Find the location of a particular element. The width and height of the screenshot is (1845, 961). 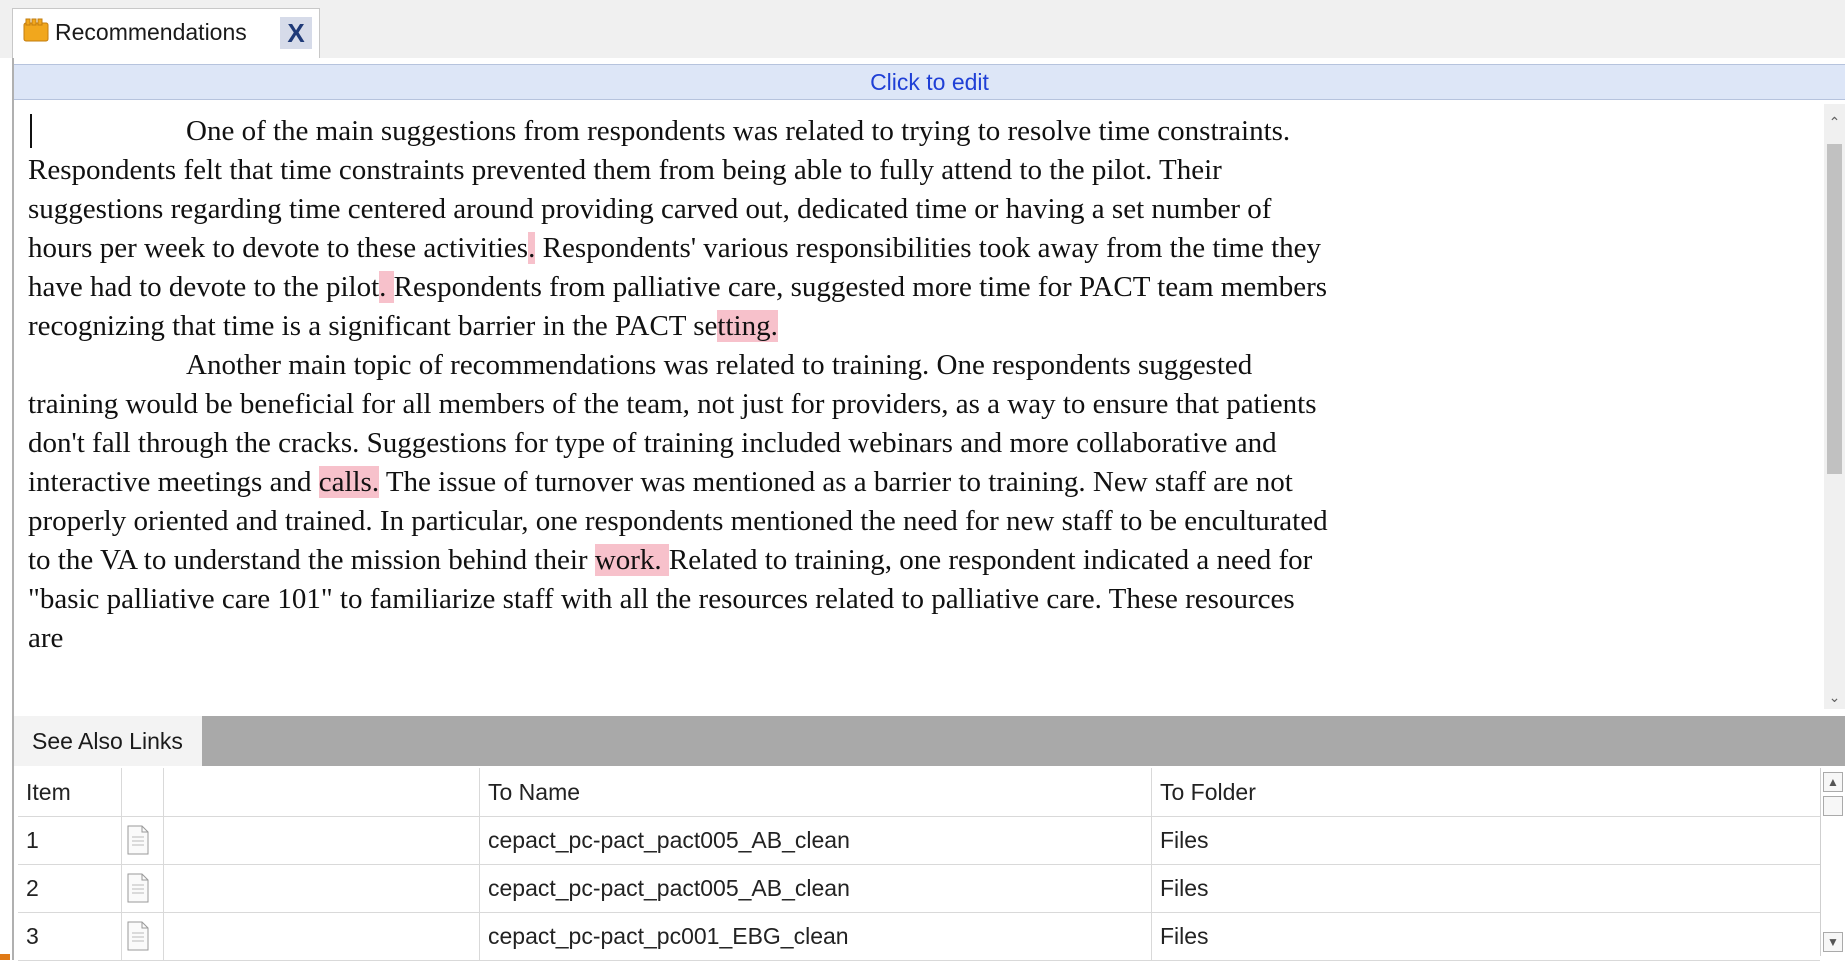

links-tab-bar: See Also Links is located at coordinates (929, 741).